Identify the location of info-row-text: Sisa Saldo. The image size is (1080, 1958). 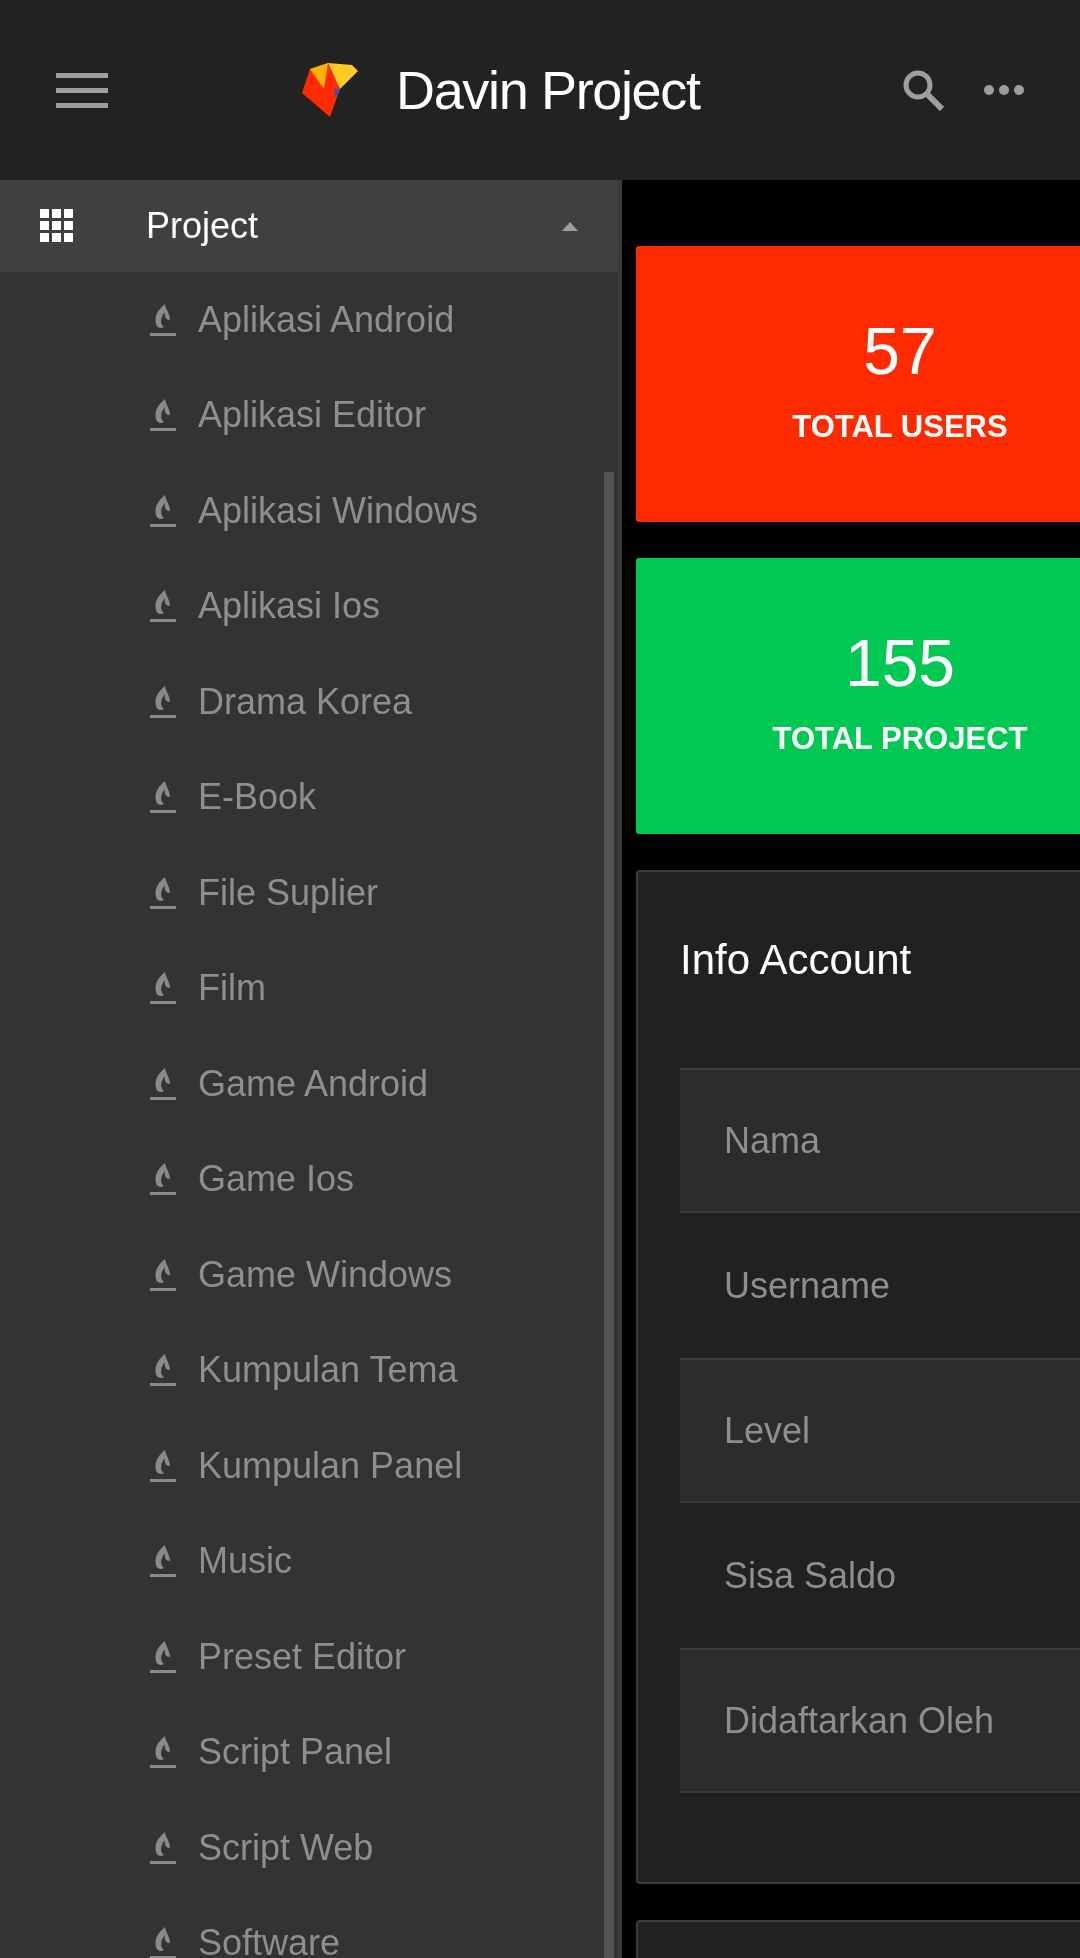
(810, 1575).